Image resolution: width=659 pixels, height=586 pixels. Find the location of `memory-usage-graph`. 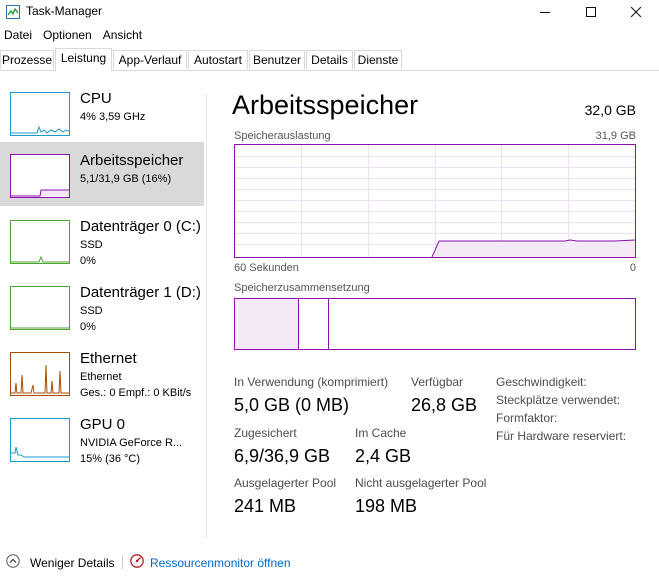

memory-usage-graph is located at coordinates (435, 201).